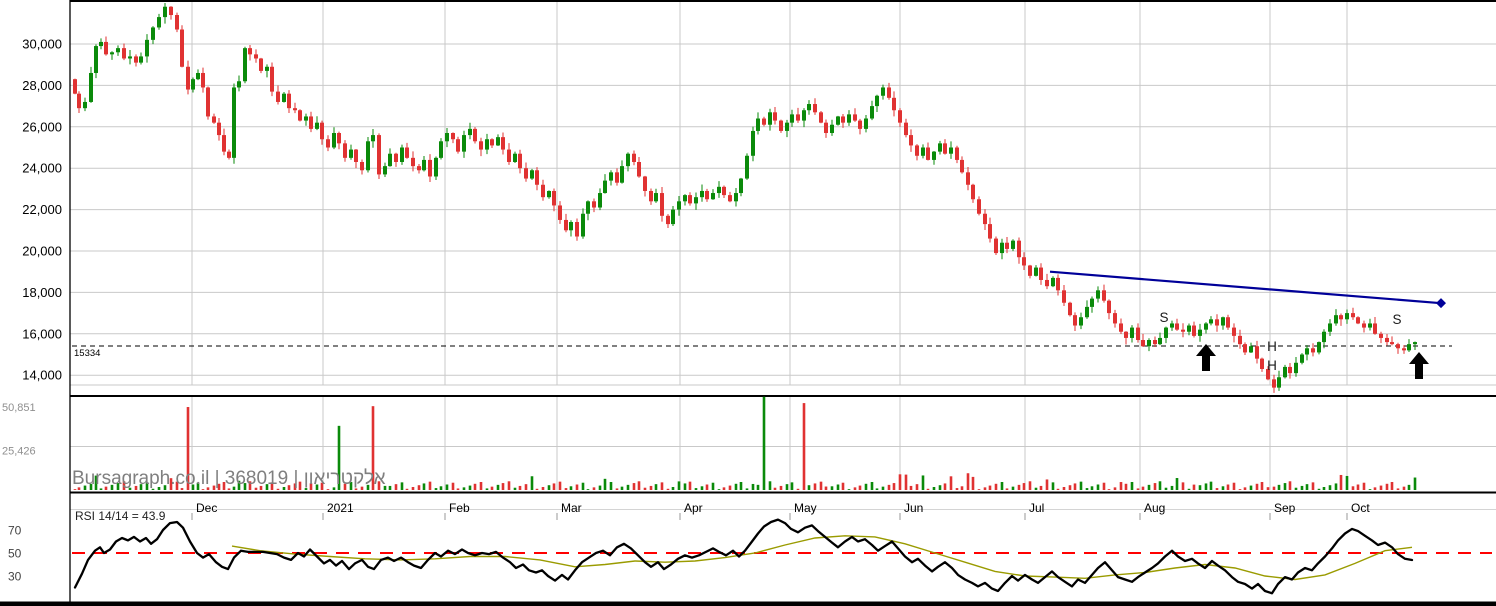  Describe the element at coordinates (459, 508) in the screenshot. I see `svg-text: Feb` at that location.